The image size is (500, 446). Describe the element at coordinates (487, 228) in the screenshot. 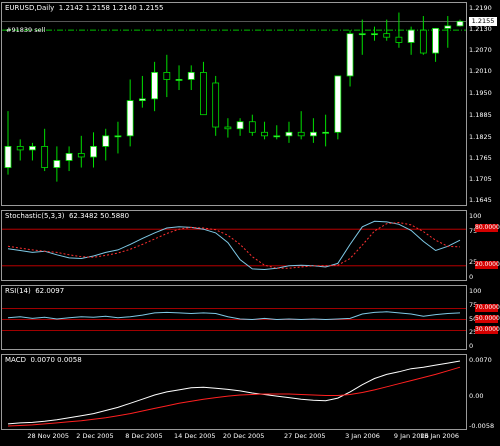

I see `level-tag: 80.0000` at that location.